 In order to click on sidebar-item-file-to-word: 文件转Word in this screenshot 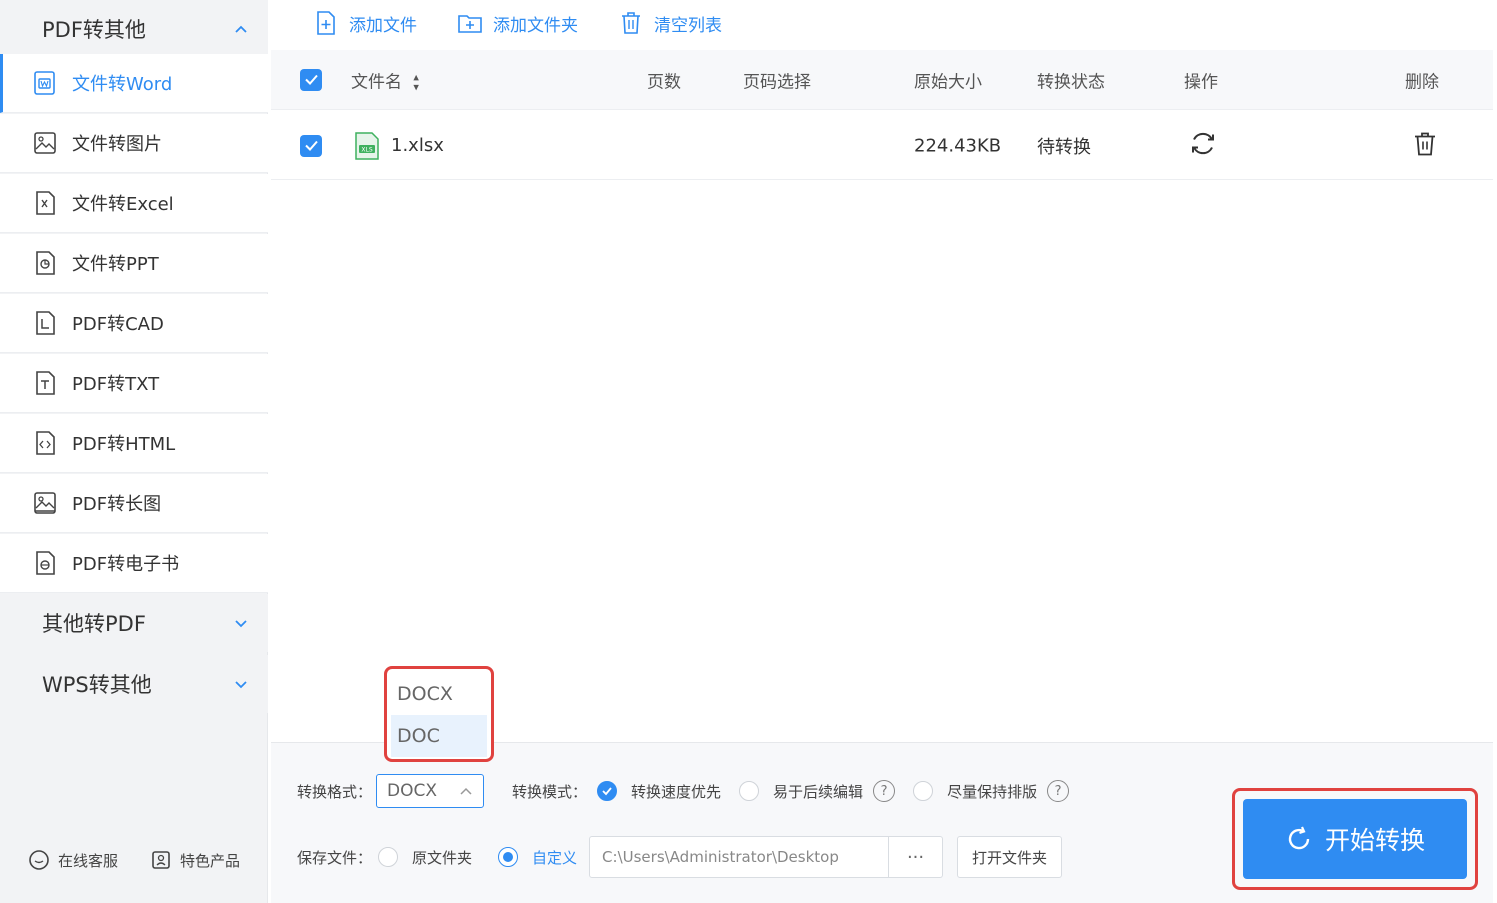, I will do `click(134, 83)`.